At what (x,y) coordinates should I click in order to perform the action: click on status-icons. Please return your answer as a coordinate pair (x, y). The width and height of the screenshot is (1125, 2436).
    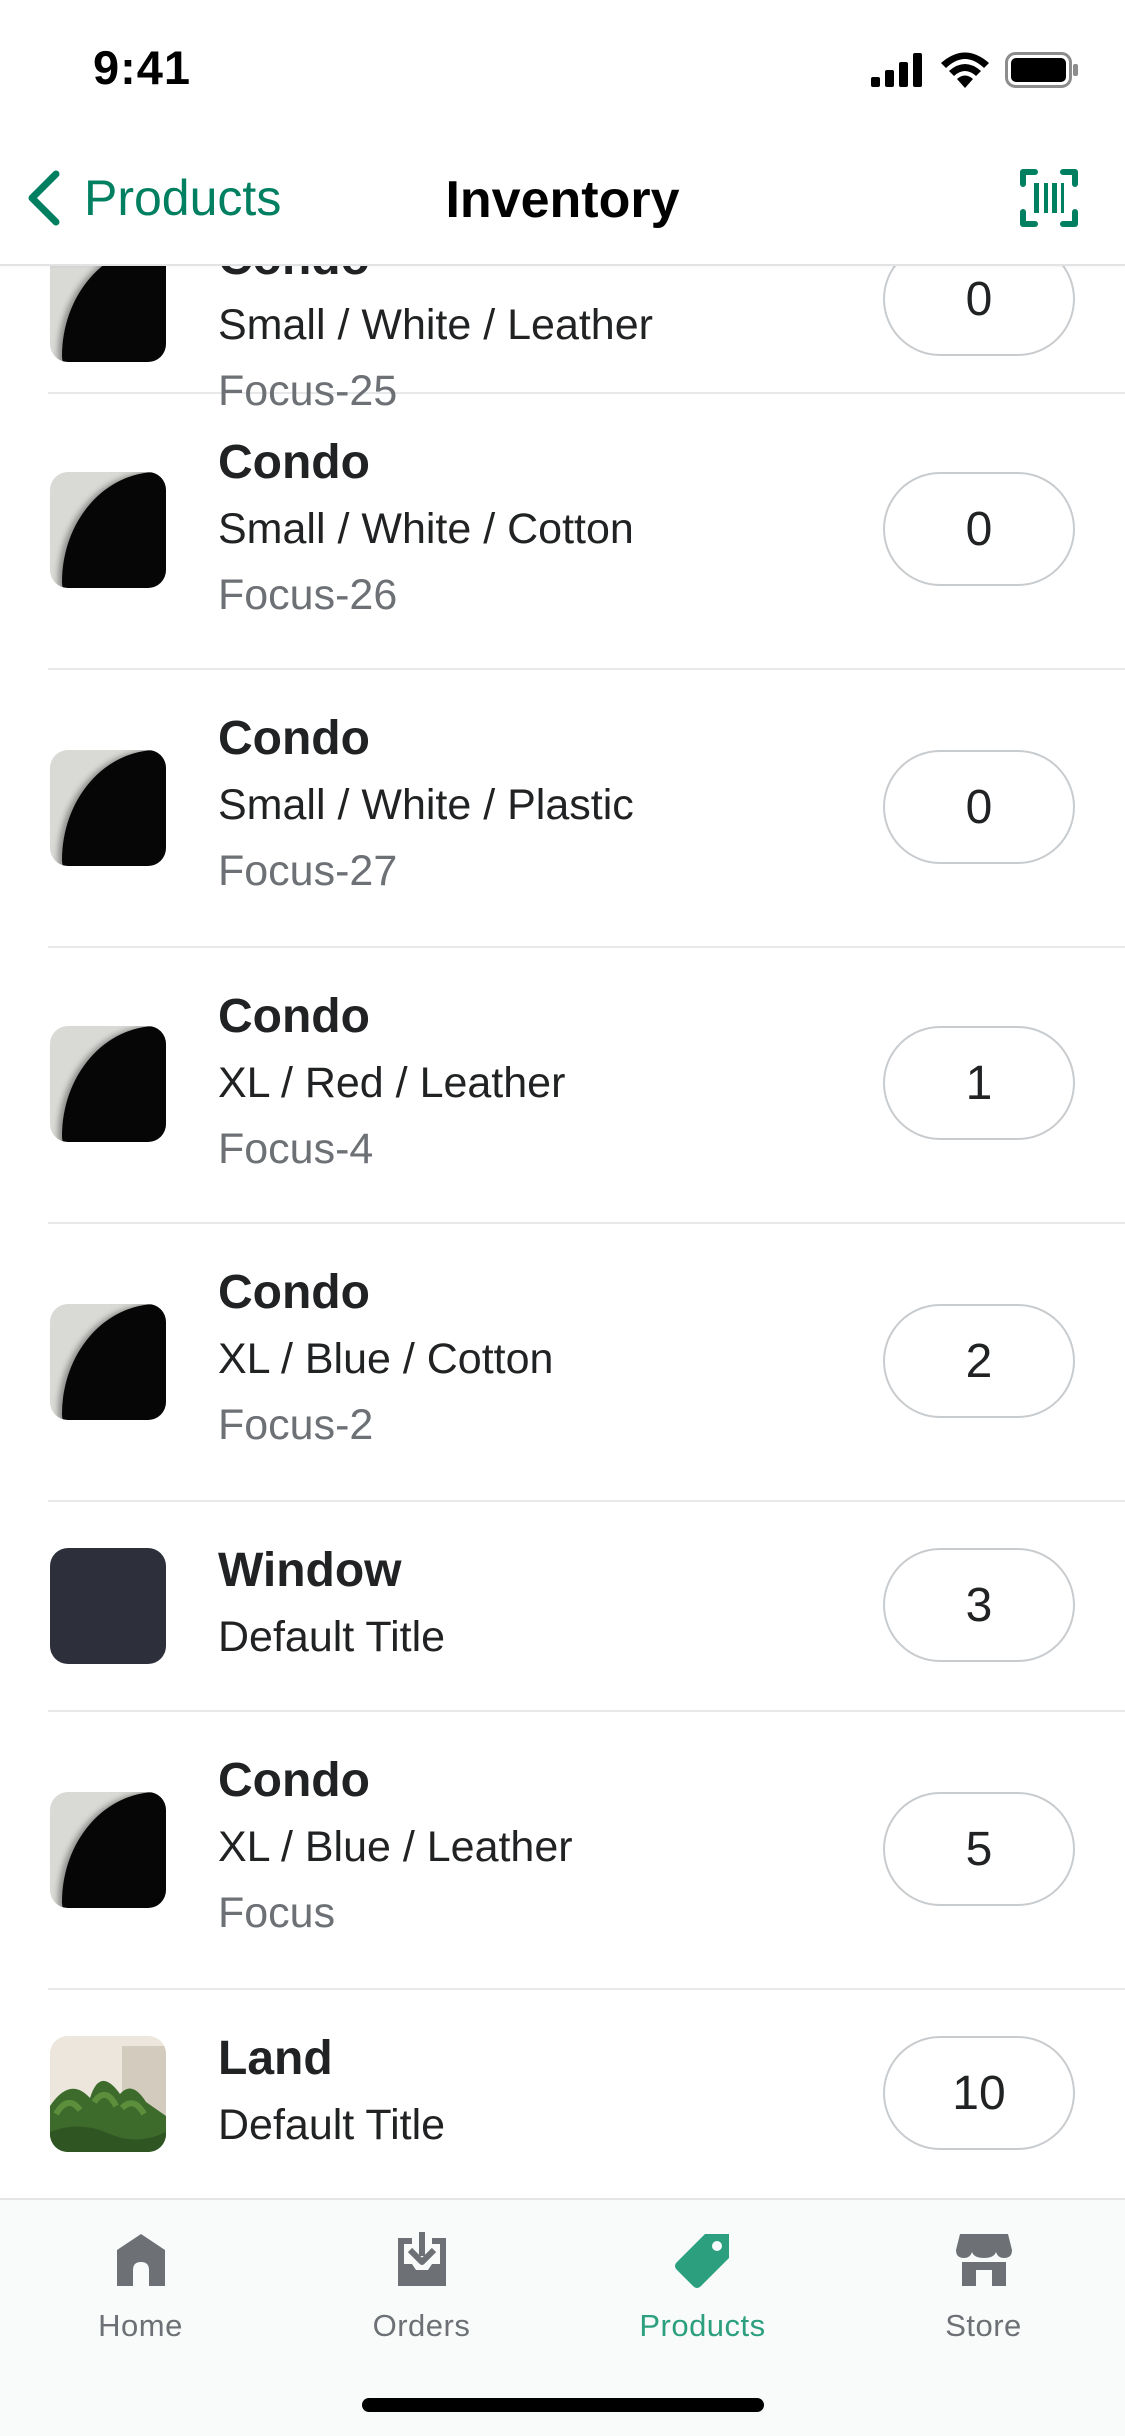
    Looking at the image, I should click on (975, 70).